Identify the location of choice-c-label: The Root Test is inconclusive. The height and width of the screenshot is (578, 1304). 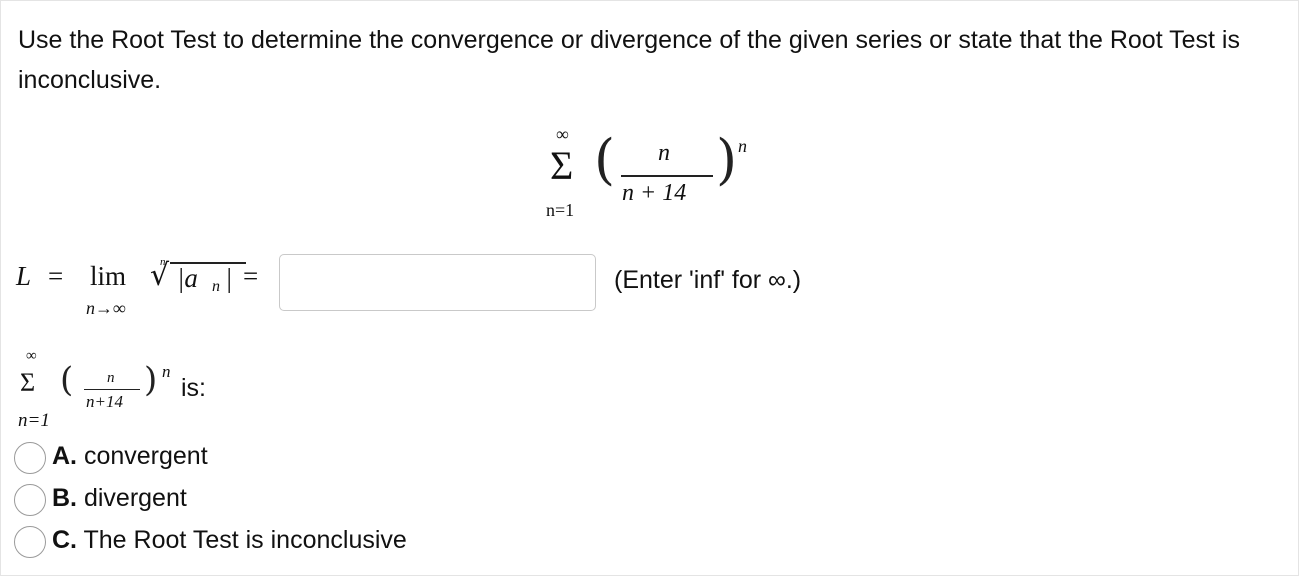
(245, 540).